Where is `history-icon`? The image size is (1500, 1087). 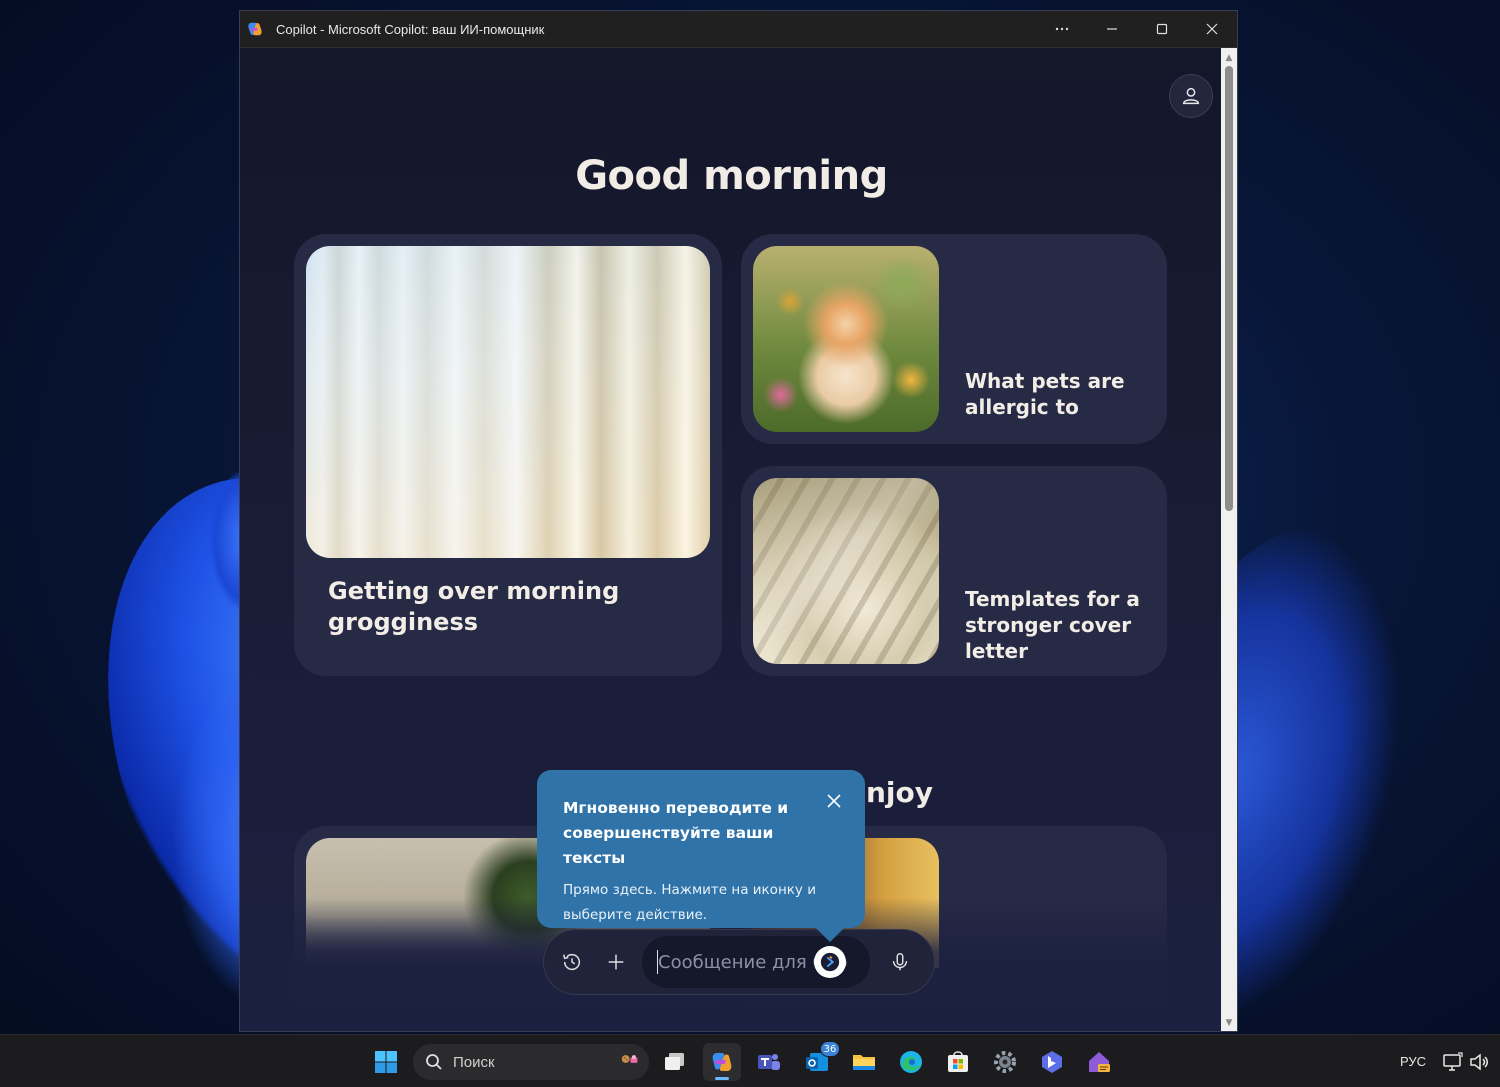
history-icon is located at coordinates (572, 962).